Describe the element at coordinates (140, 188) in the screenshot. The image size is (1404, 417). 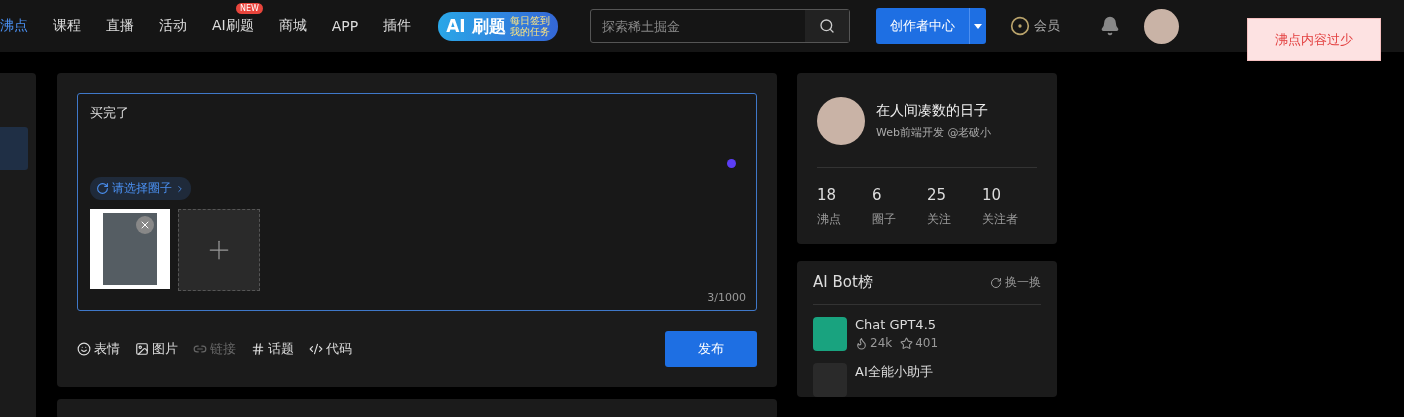
I see `circle-selector: 请选择圈子` at that location.